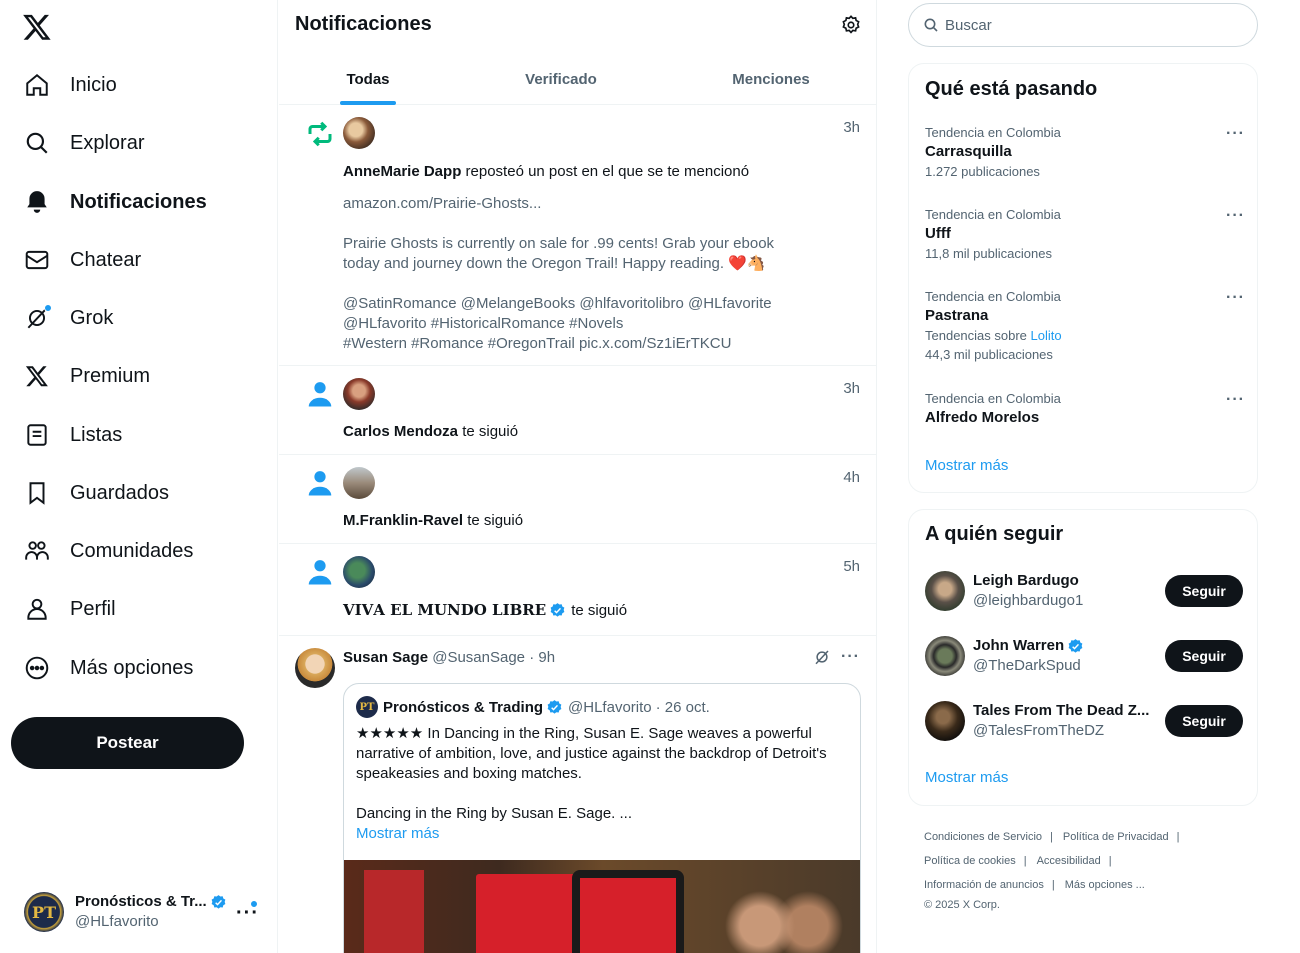 This screenshot has height=953, width=1300. What do you see at coordinates (851, 25) in the screenshot?
I see `gear-icon` at bounding box center [851, 25].